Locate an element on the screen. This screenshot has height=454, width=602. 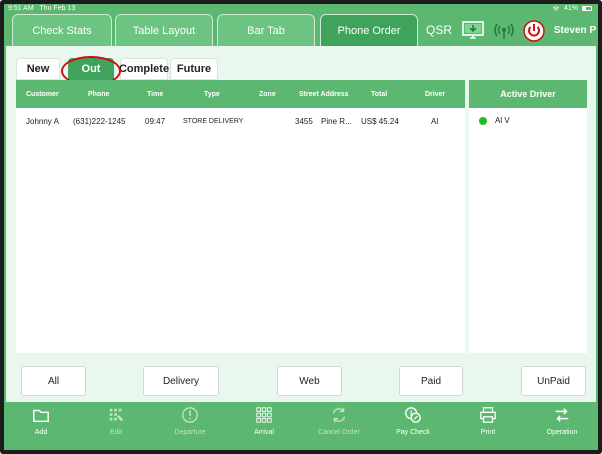
cell-type: STORE DELIVERY is located at coordinates (213, 121).